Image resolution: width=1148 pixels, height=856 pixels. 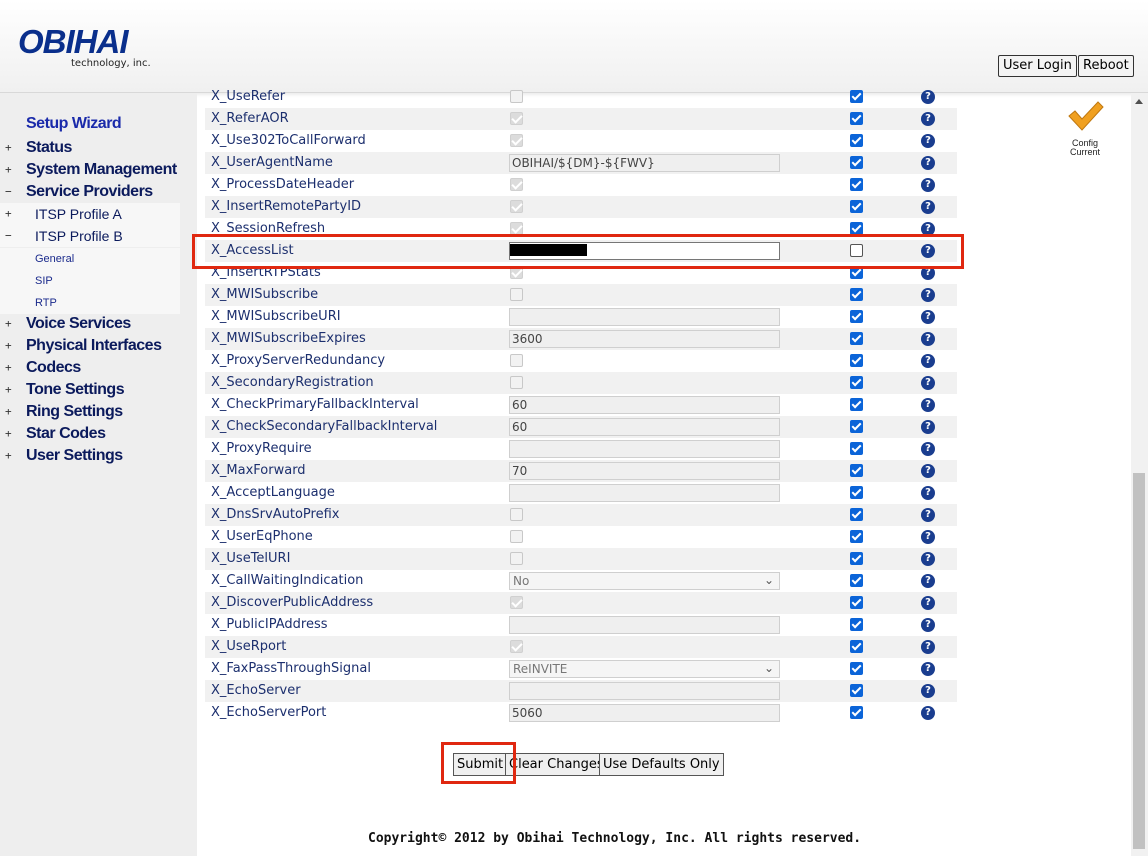 I want to click on table-row: X_CallWaitingIndication No ⌄?, so click(x=581, y=581).